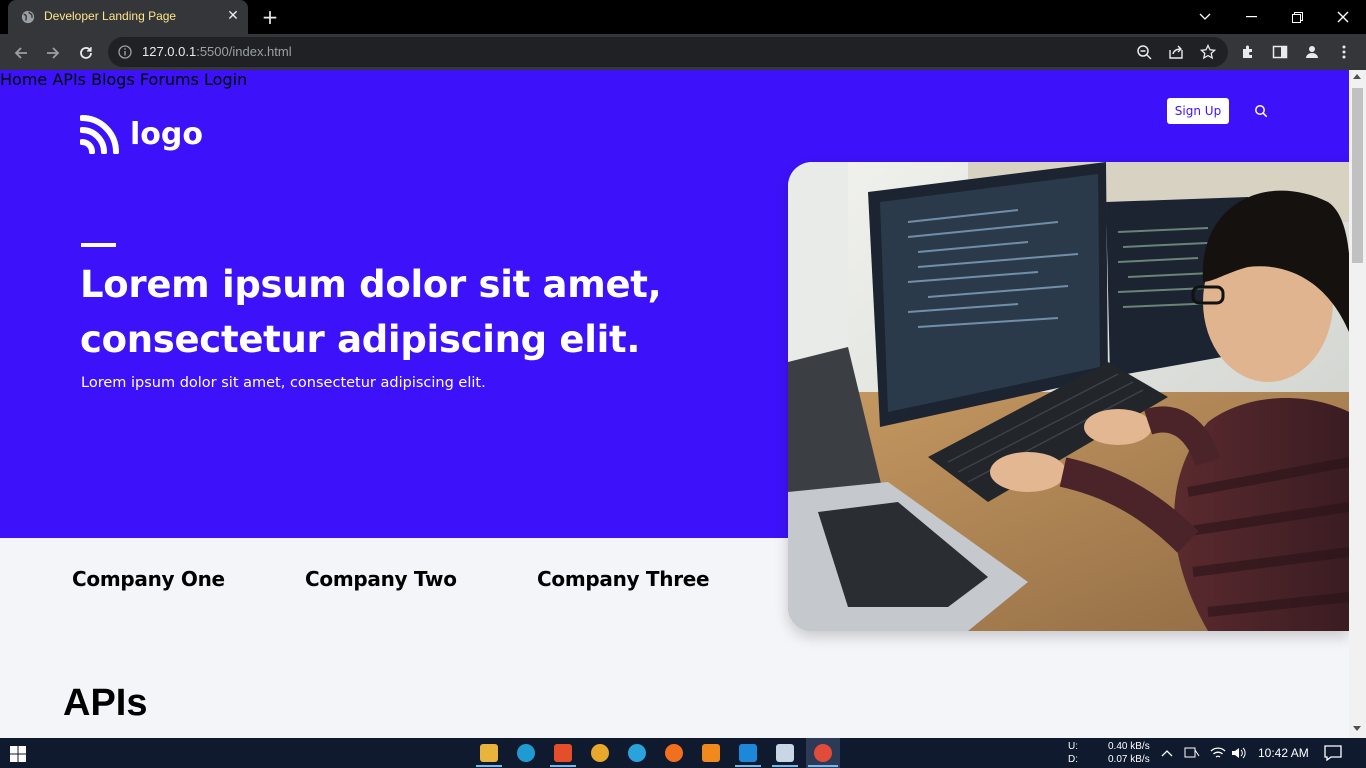  What do you see at coordinates (674, 753) in the screenshot?
I see `firefox-icon` at bounding box center [674, 753].